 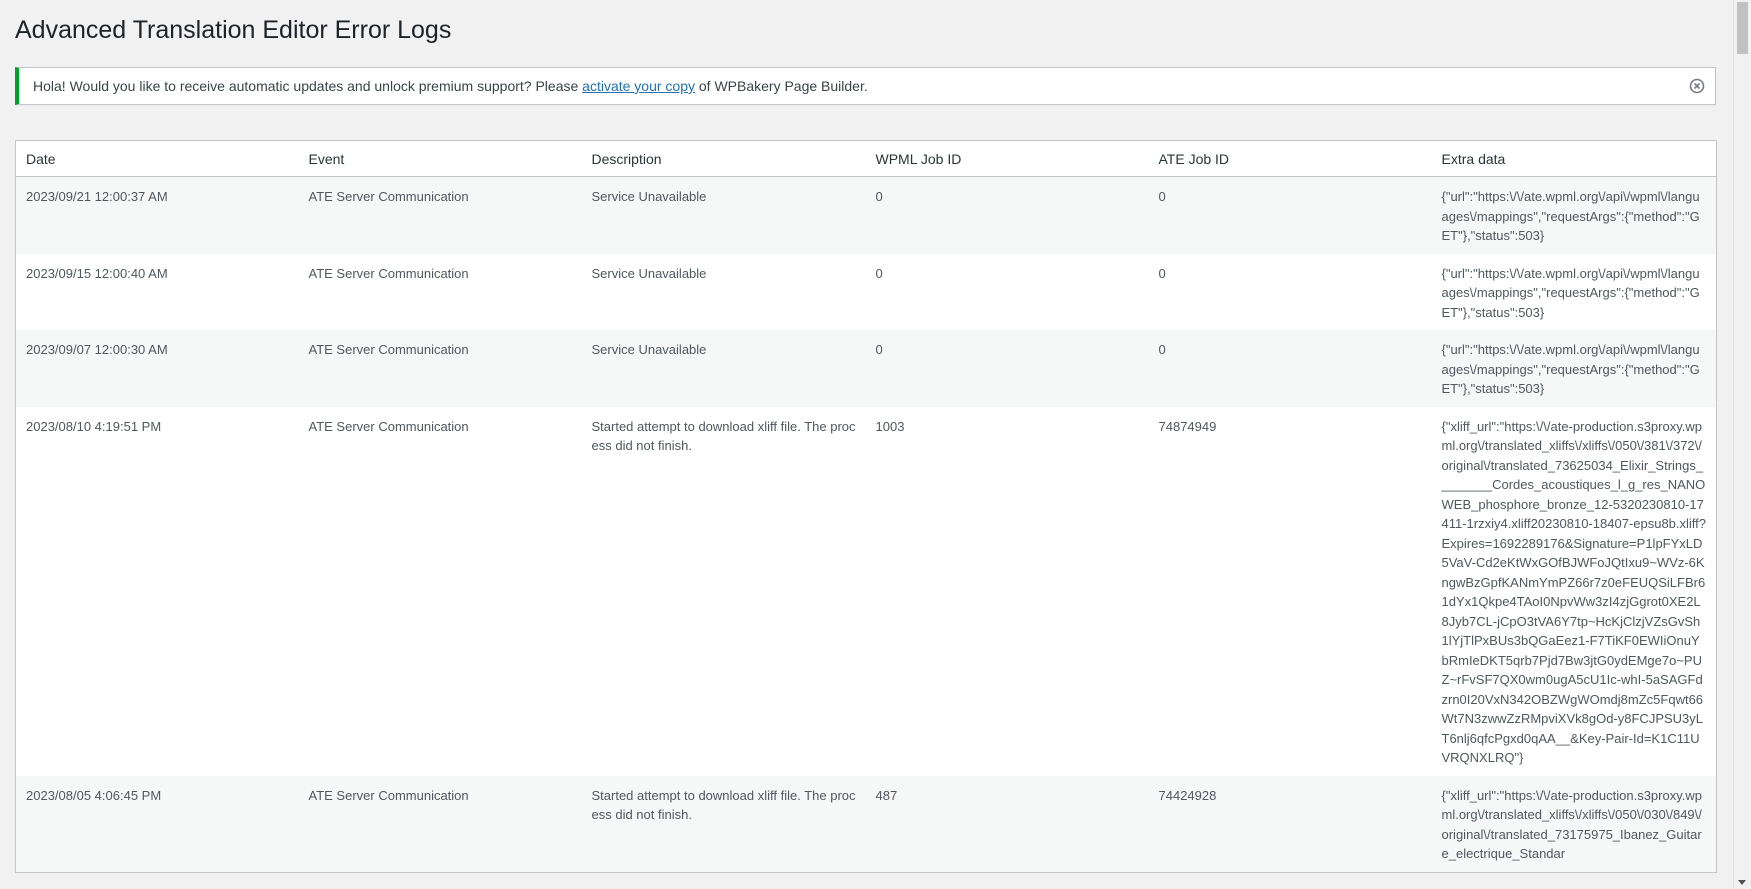 What do you see at coordinates (1742, 28) in the screenshot?
I see `scrollbar-thumb` at bounding box center [1742, 28].